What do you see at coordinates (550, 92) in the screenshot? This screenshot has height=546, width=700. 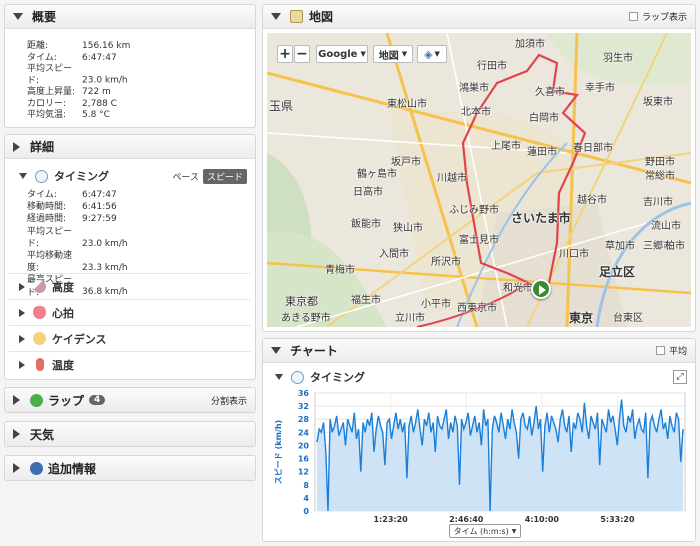 I see `map-label: 久喜市` at bounding box center [550, 92].